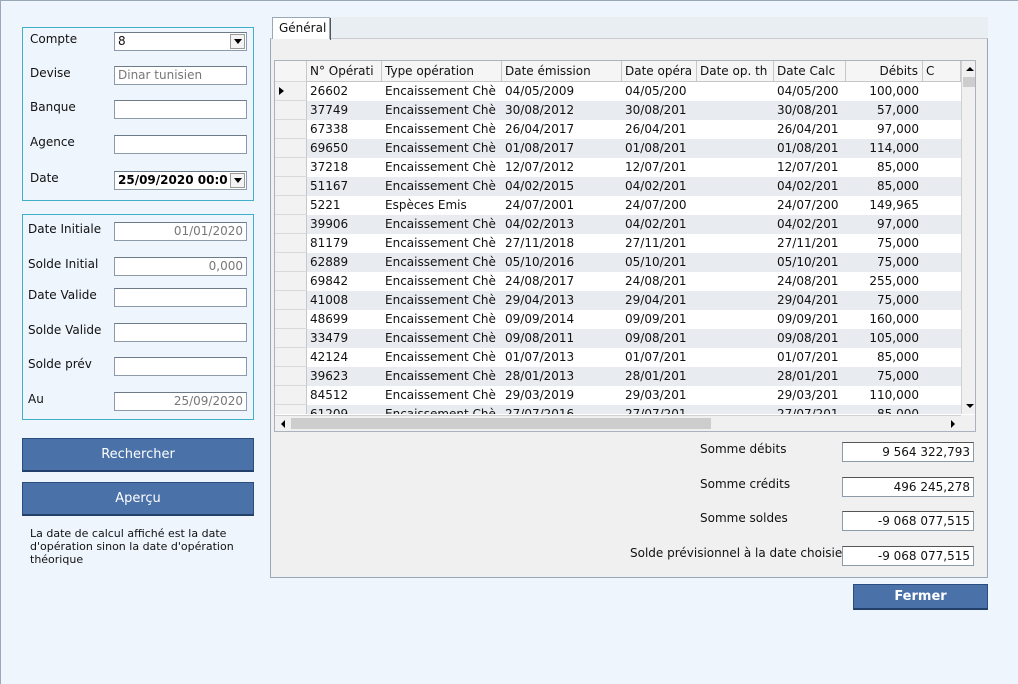  What do you see at coordinates (952, 423) in the screenshot?
I see `scroll-right-arrow` at bounding box center [952, 423].